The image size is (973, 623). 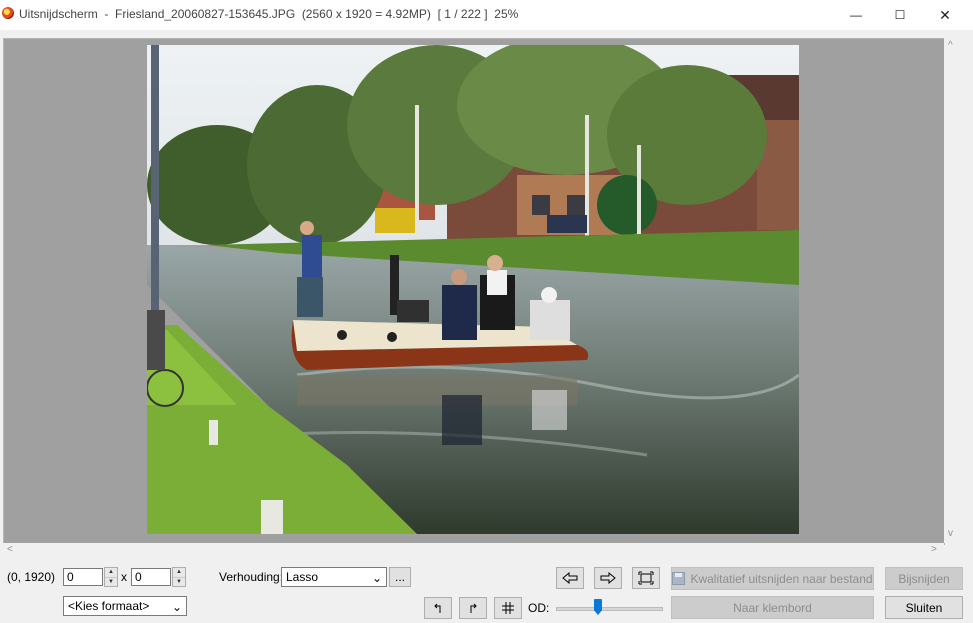 I want to click on save-quality-button: Kwalitatief uitsnijden naar bestand, so click(x=772, y=578).